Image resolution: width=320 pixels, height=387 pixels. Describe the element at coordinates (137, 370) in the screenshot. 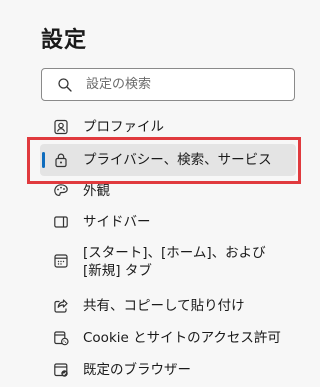

I see `nav-item-label: 既定のブラウザー` at that location.